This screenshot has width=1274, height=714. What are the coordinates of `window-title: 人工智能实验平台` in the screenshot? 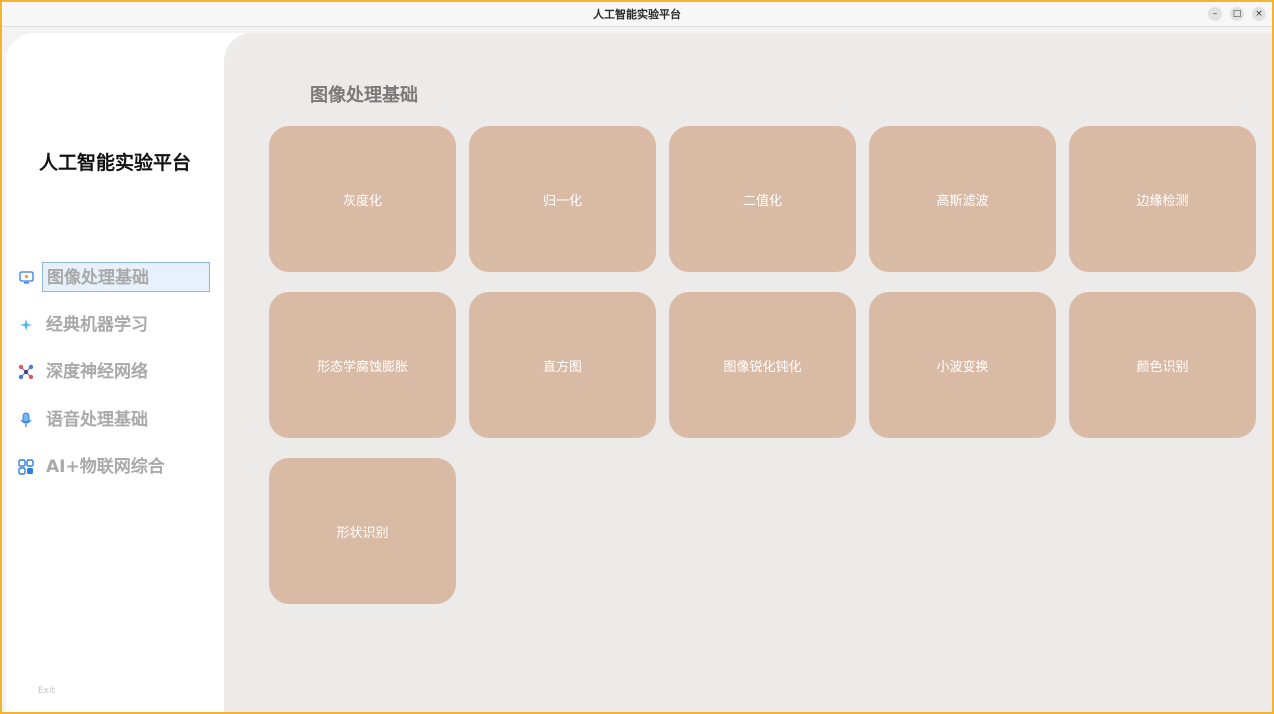 It's located at (637, 14).